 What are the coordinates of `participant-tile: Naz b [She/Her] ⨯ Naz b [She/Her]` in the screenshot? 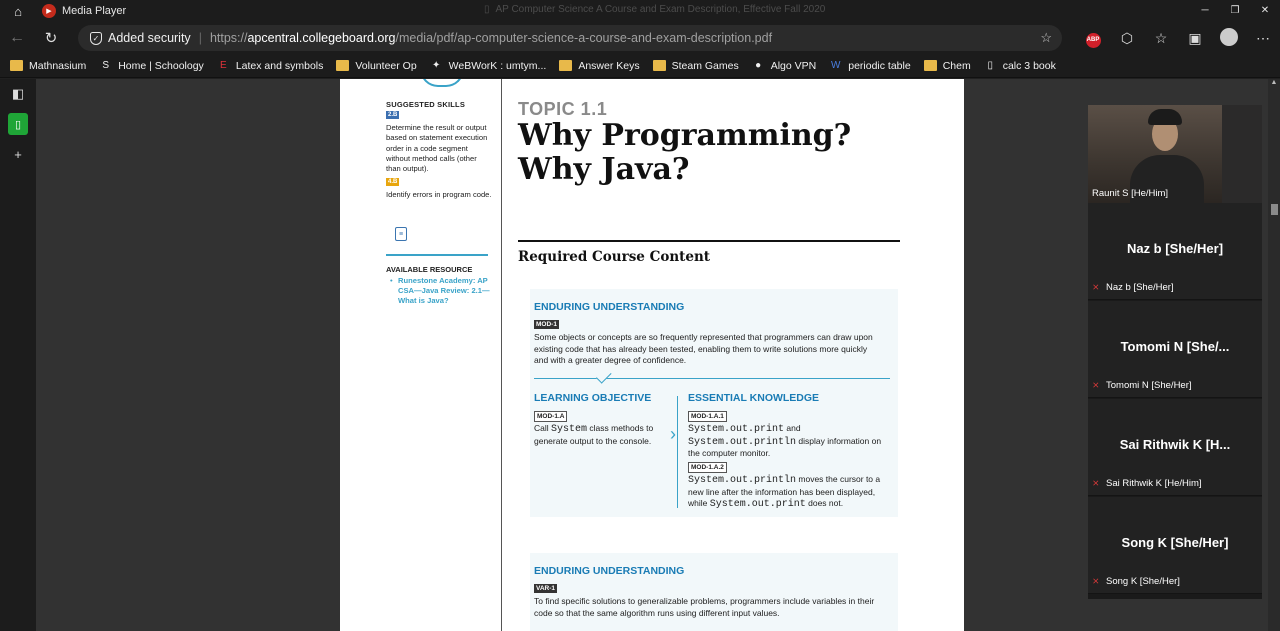 It's located at (1175, 251).